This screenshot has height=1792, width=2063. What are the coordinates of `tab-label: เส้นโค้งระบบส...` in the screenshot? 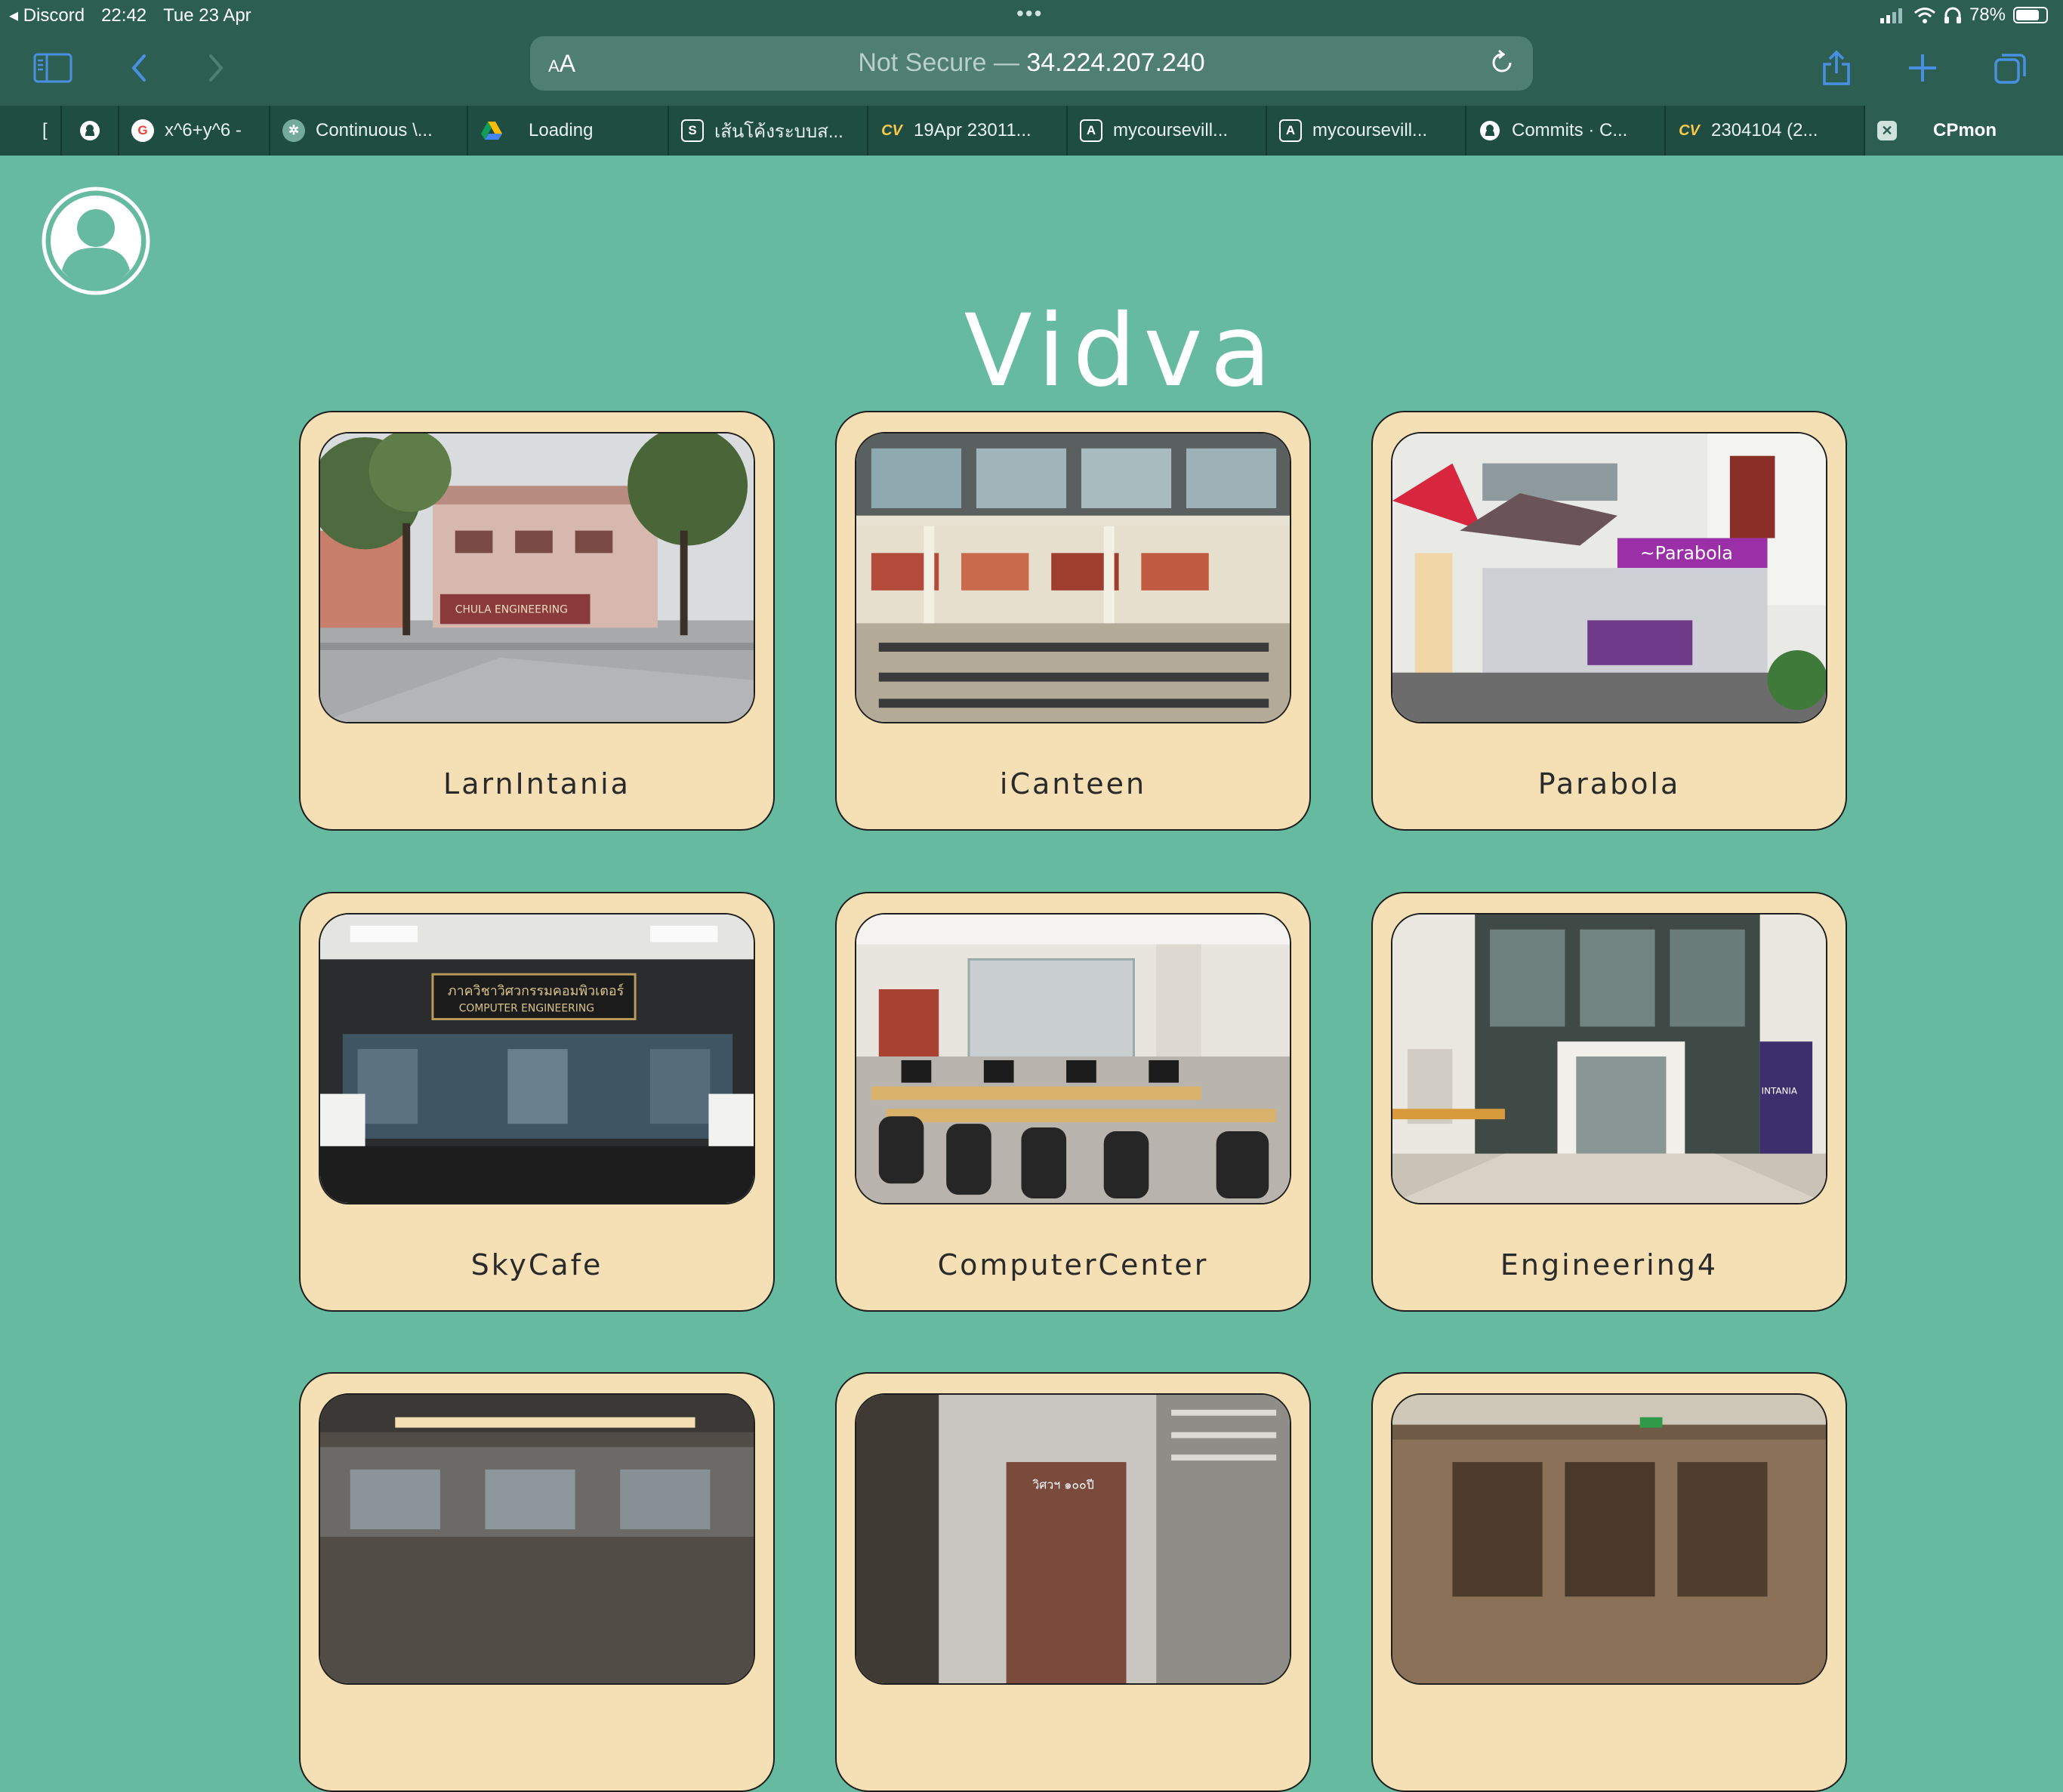 It's located at (778, 131).